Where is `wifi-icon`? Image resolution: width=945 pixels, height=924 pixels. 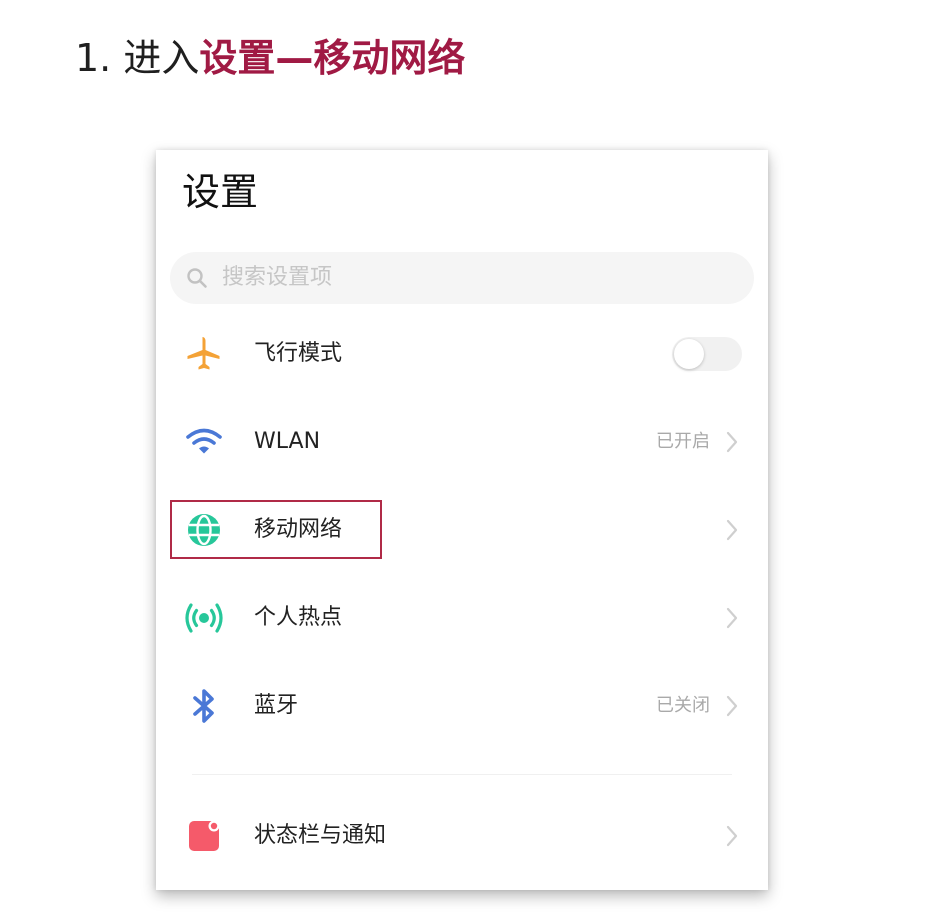
wifi-icon is located at coordinates (204, 441).